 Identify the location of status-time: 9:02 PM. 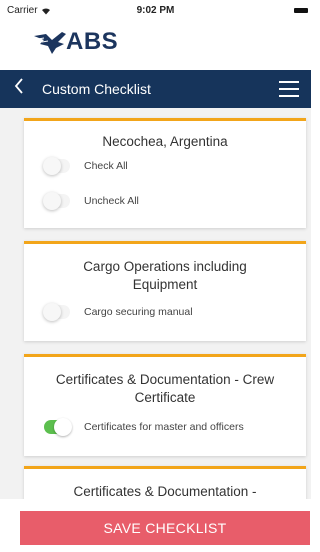
(155, 10).